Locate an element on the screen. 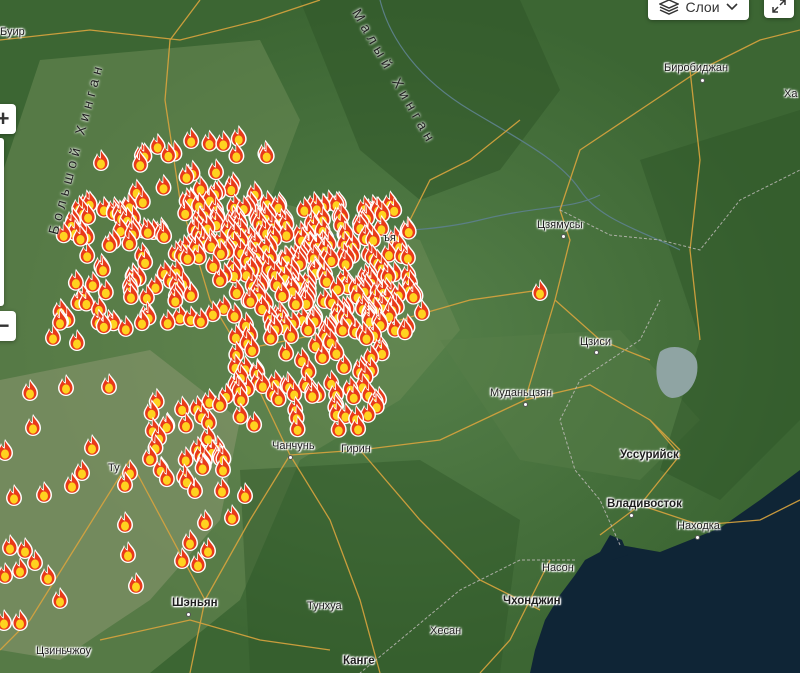  layers-icon is located at coordinates (669, 7).